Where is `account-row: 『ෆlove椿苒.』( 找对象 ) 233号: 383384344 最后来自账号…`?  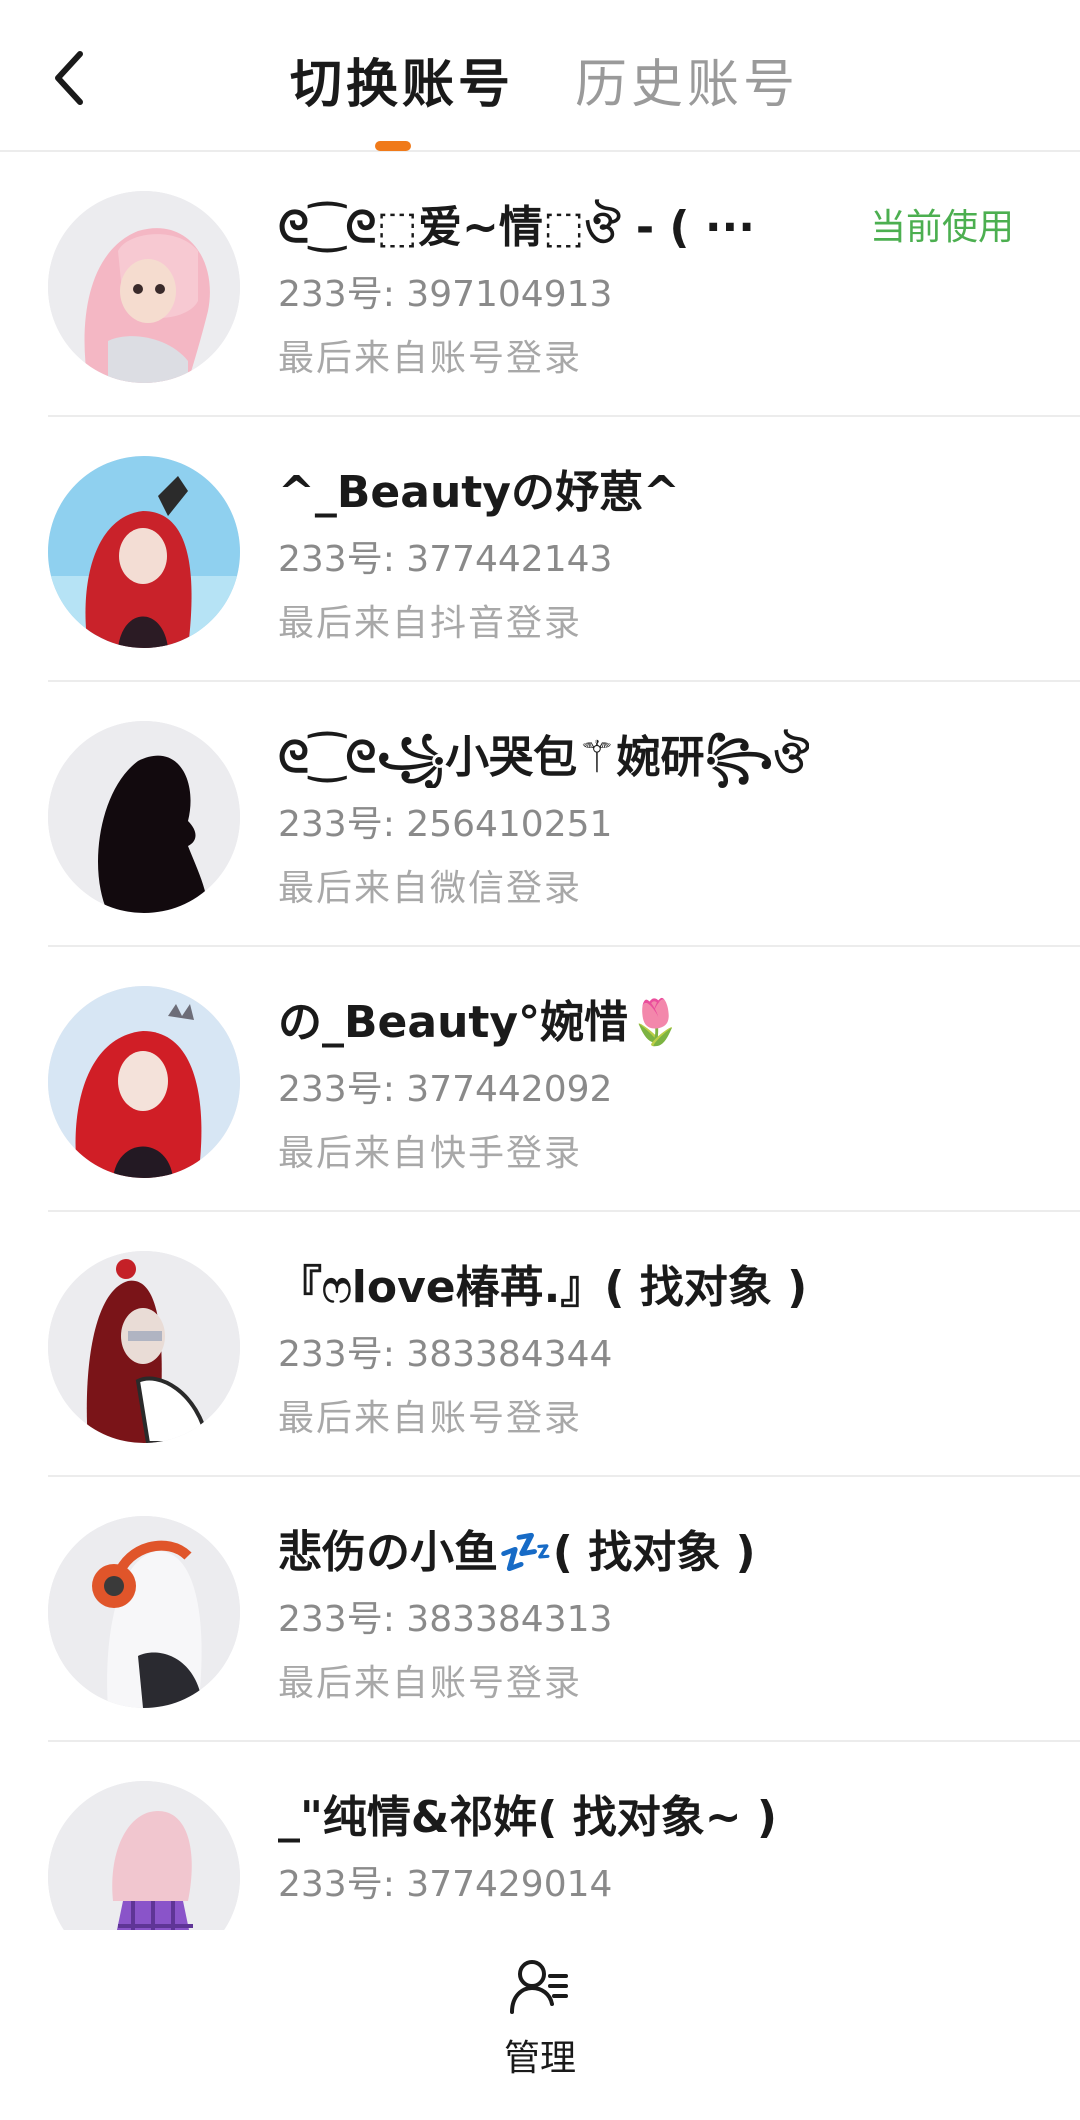
account-row: 『ෆlove椿苒.』( 找对象 ) 233号: 383384344 最后来自账号… is located at coordinates (540, 1344).